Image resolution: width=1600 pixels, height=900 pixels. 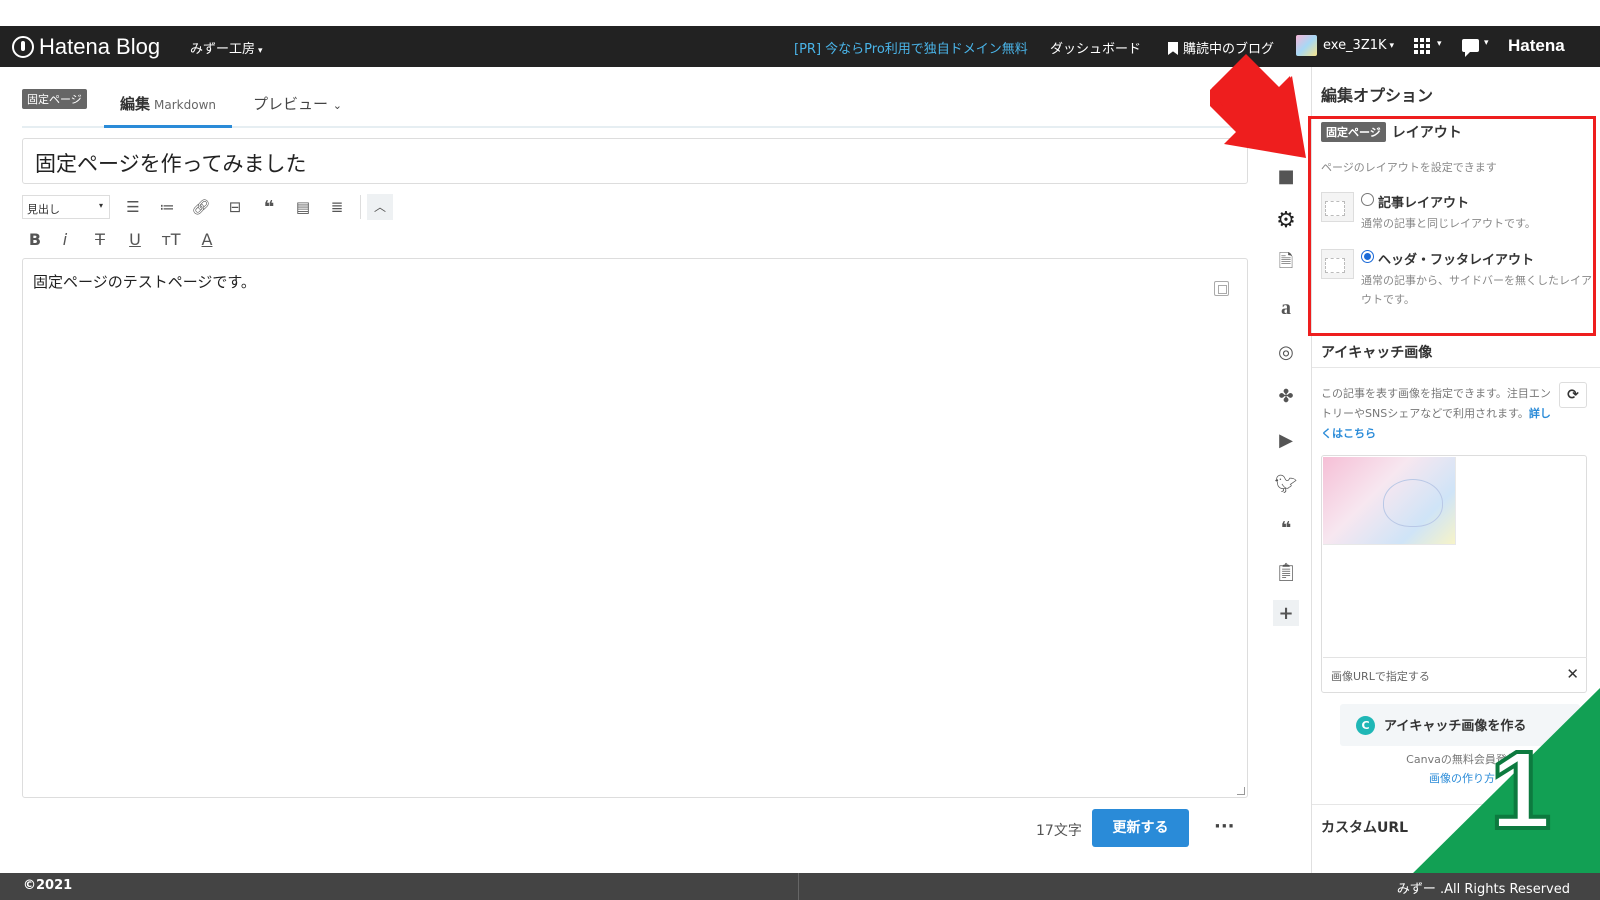 I want to click on bookmark-icon, so click(x=1173, y=48).